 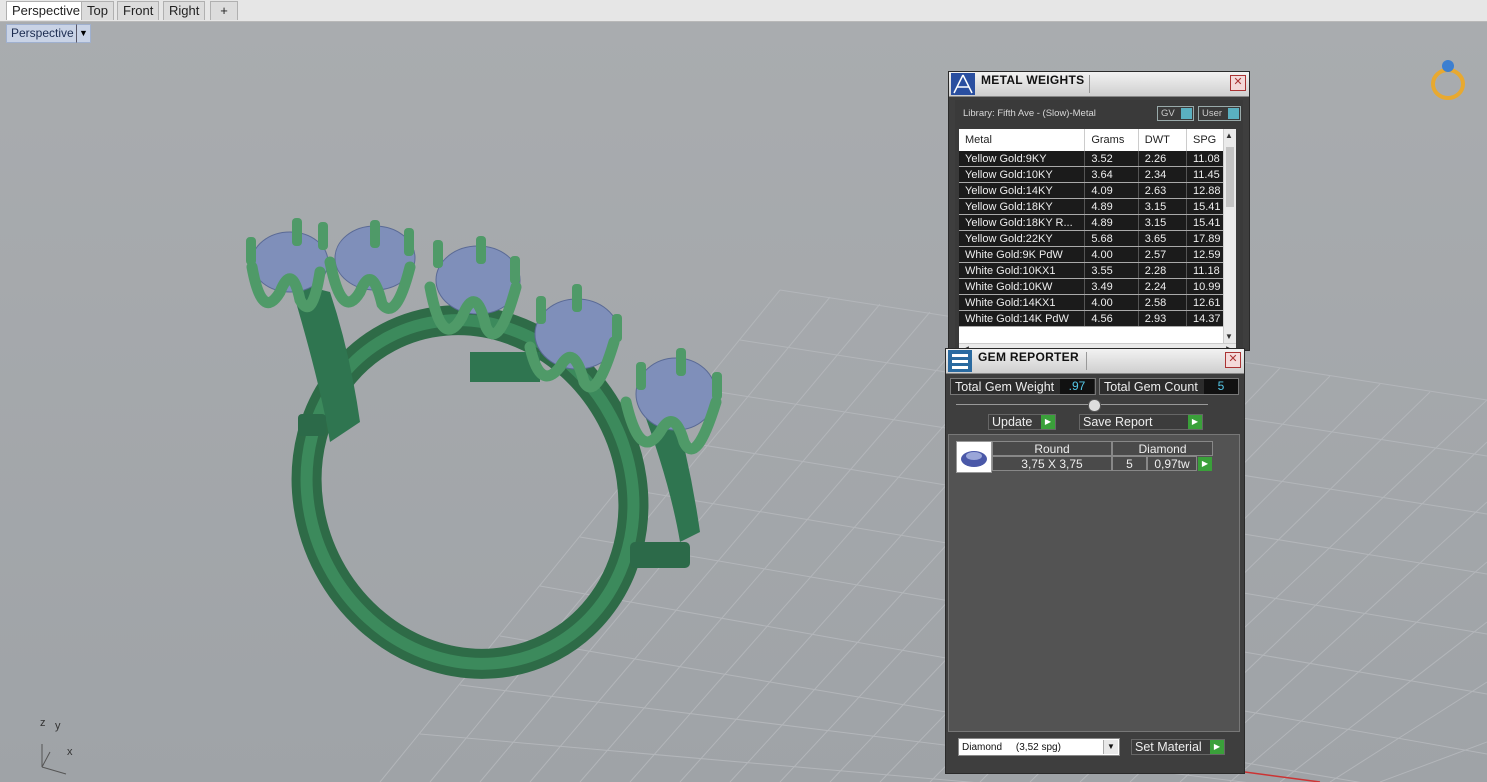 I want to click on material-select: Diamond (3,52 spg) ▼, so click(x=1039, y=747).